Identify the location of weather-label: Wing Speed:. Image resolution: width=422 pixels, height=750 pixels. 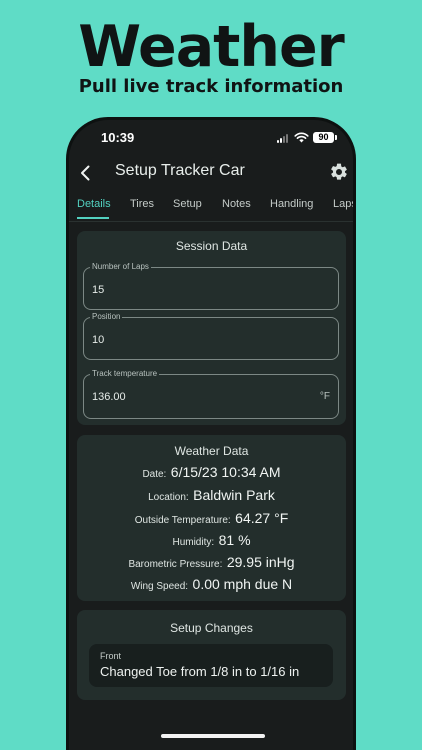
(159, 586).